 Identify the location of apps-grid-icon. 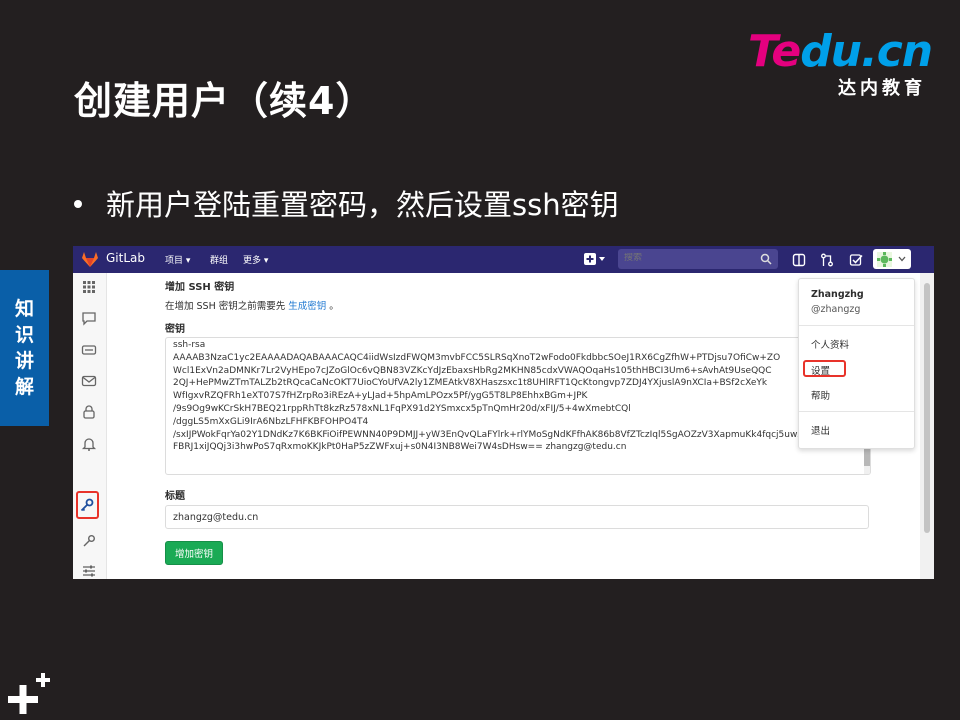
(89, 287).